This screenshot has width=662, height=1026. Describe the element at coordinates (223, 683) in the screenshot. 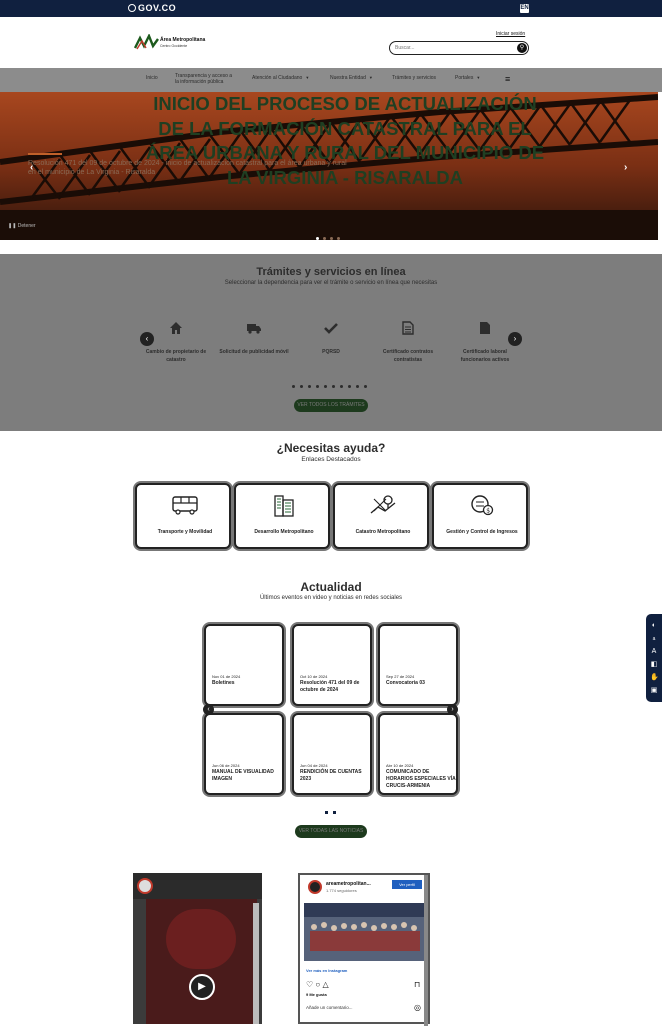

I see `news-card-title: Boletines` at that location.